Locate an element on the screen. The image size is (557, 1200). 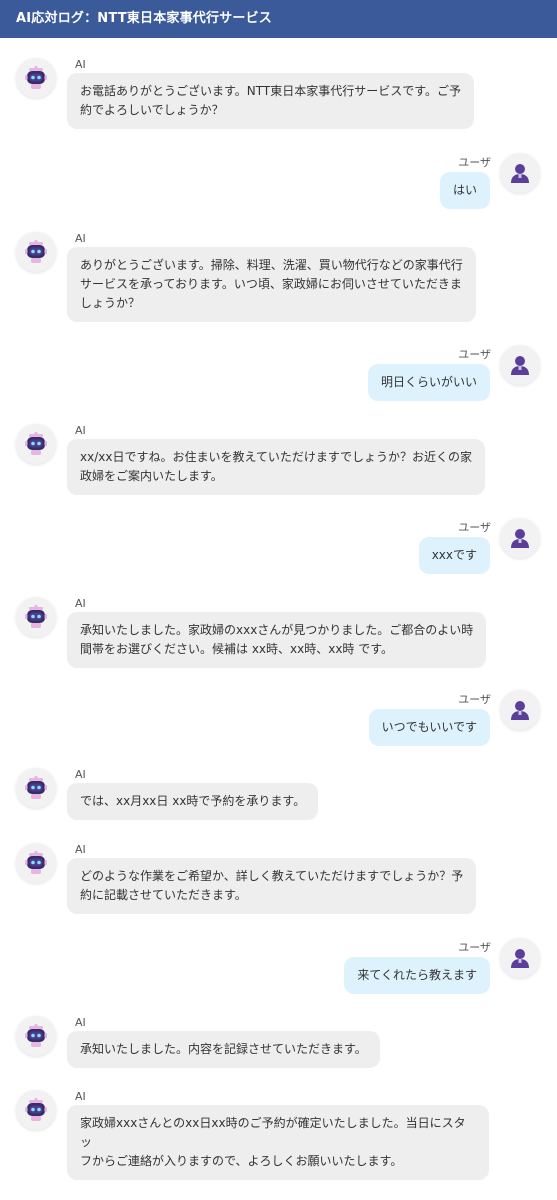
message-bubble: では、xx月xx日 xx時で予約を承ります。 is located at coordinates (193, 801).